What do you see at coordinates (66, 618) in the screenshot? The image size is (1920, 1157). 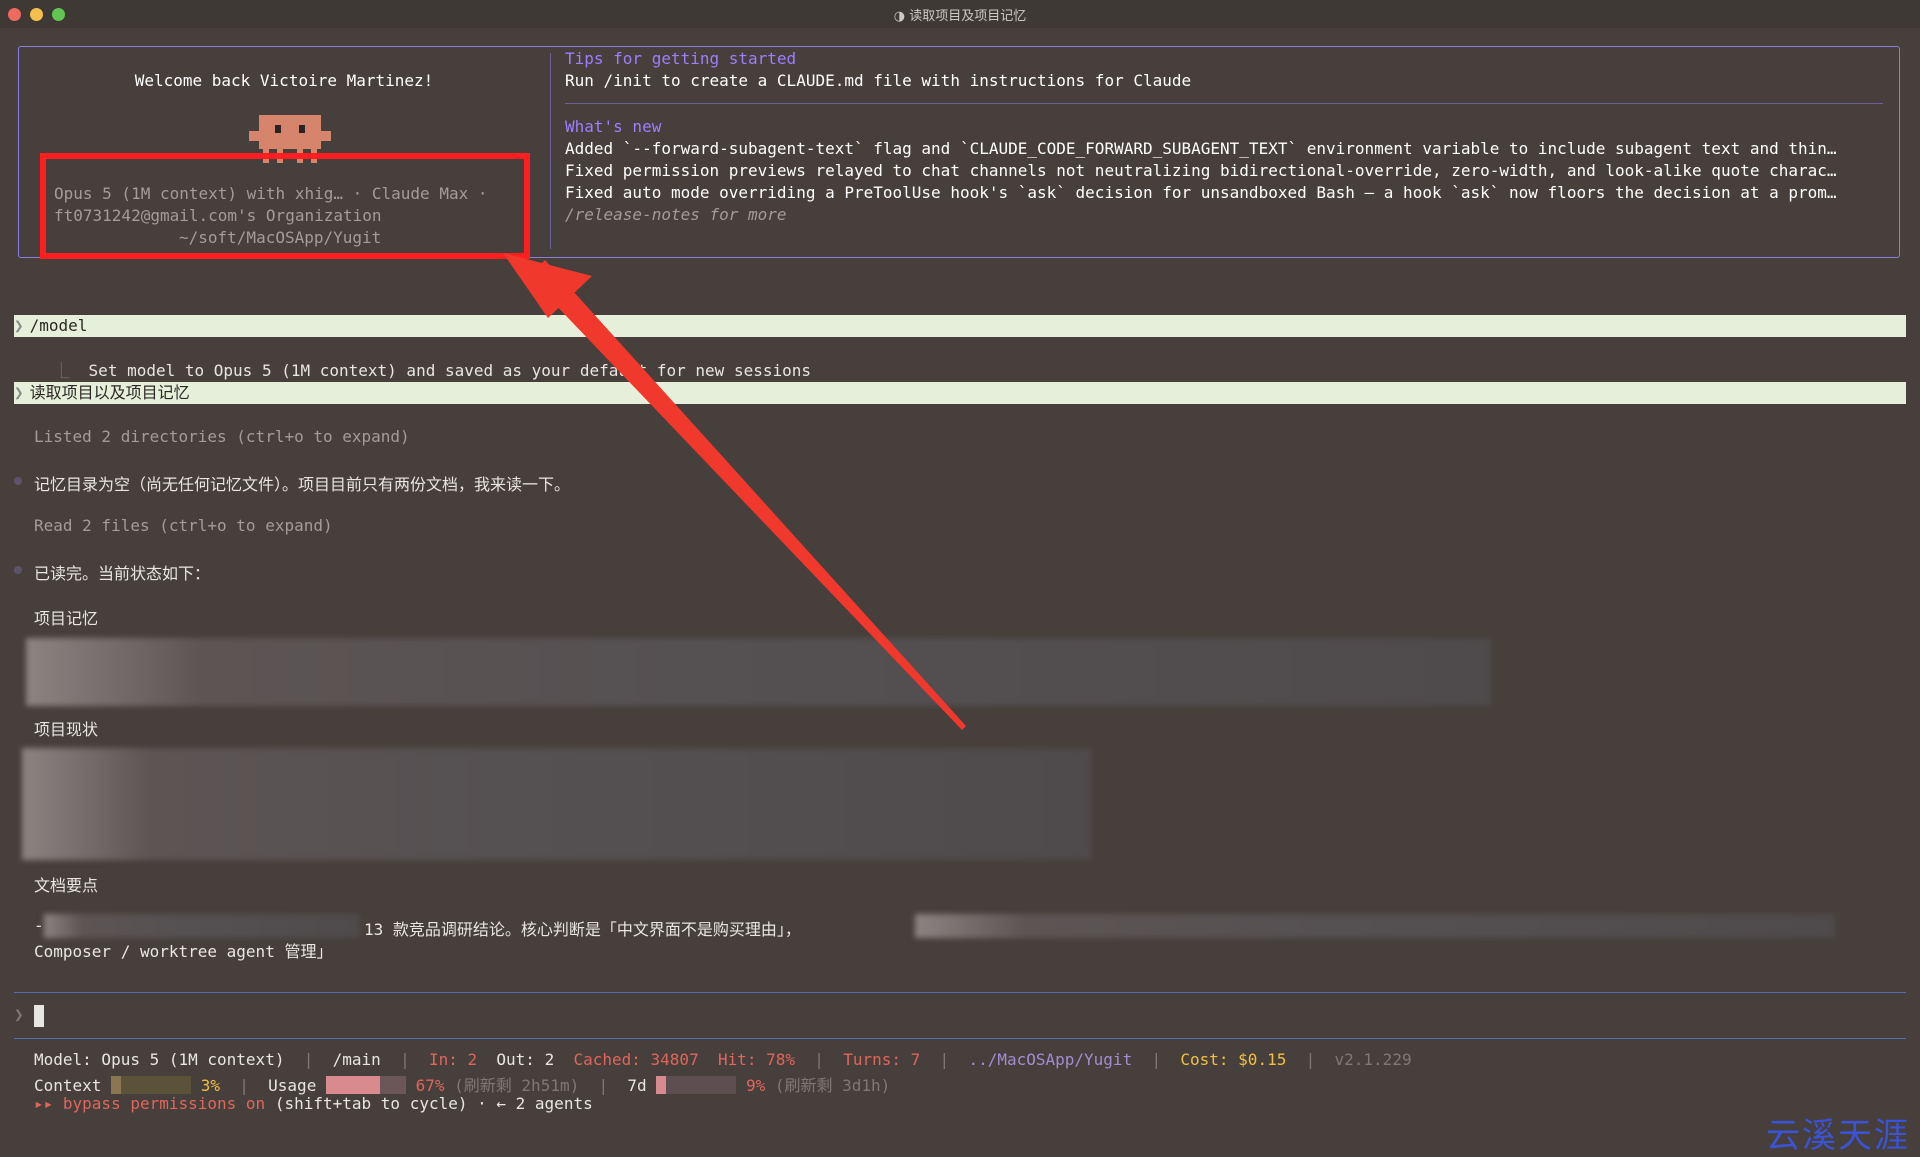 I see `heading-memory: 项目记忆` at bounding box center [66, 618].